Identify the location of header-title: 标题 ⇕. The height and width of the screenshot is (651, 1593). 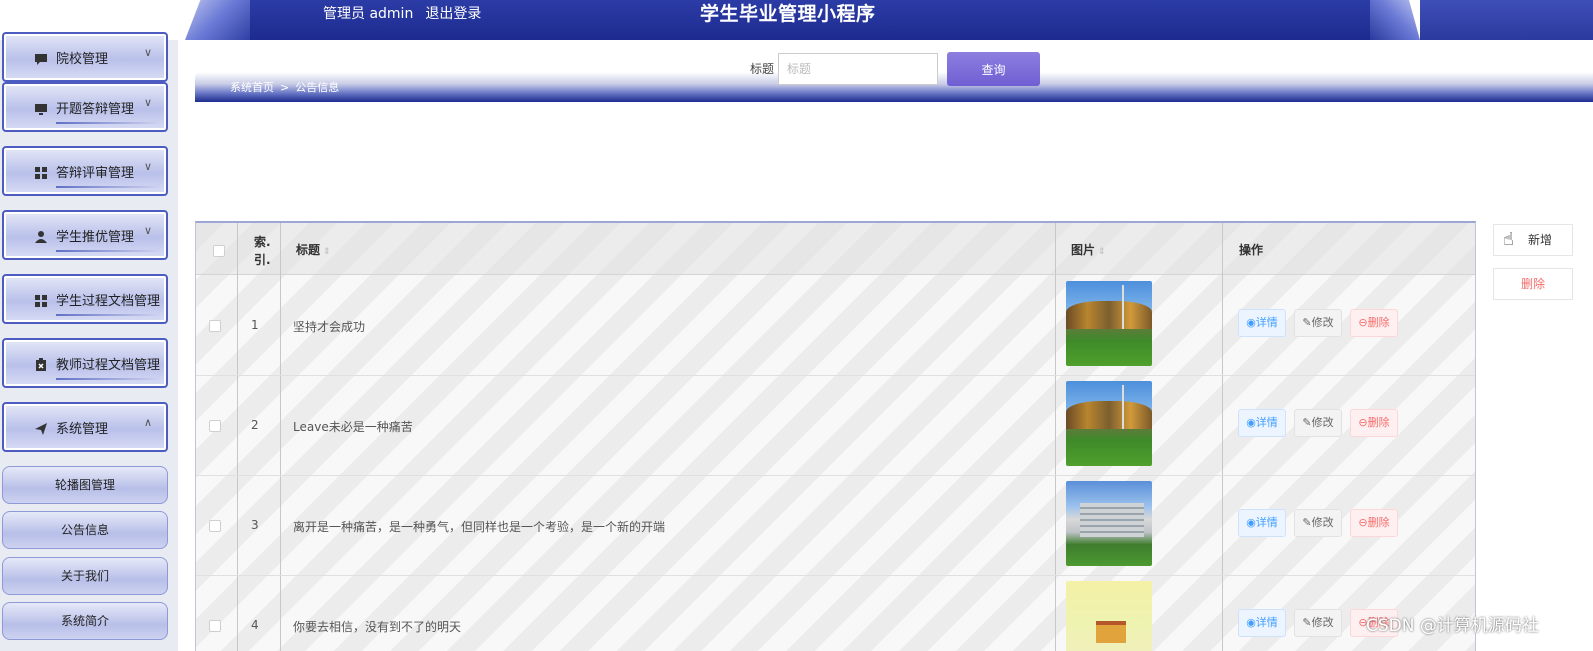
(313, 249).